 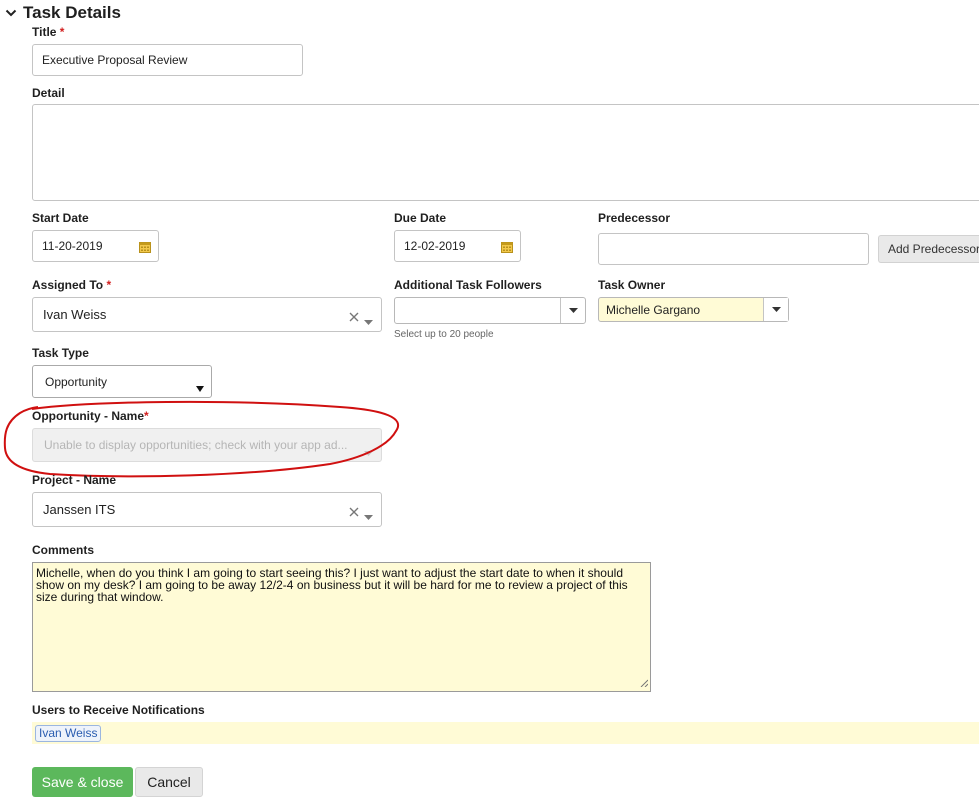 I want to click on task-owner-label: Task Owner, so click(x=632, y=285).